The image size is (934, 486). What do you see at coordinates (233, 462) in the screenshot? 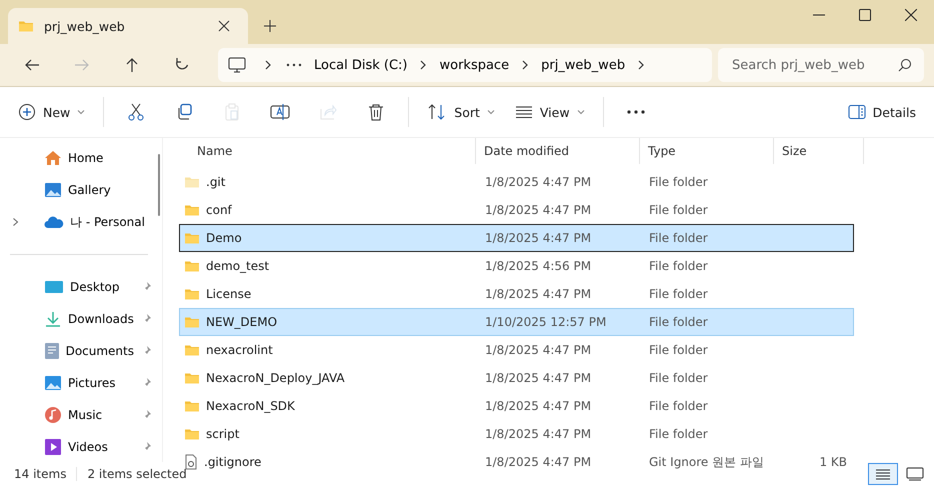
I see `file-name: .gitignore` at bounding box center [233, 462].